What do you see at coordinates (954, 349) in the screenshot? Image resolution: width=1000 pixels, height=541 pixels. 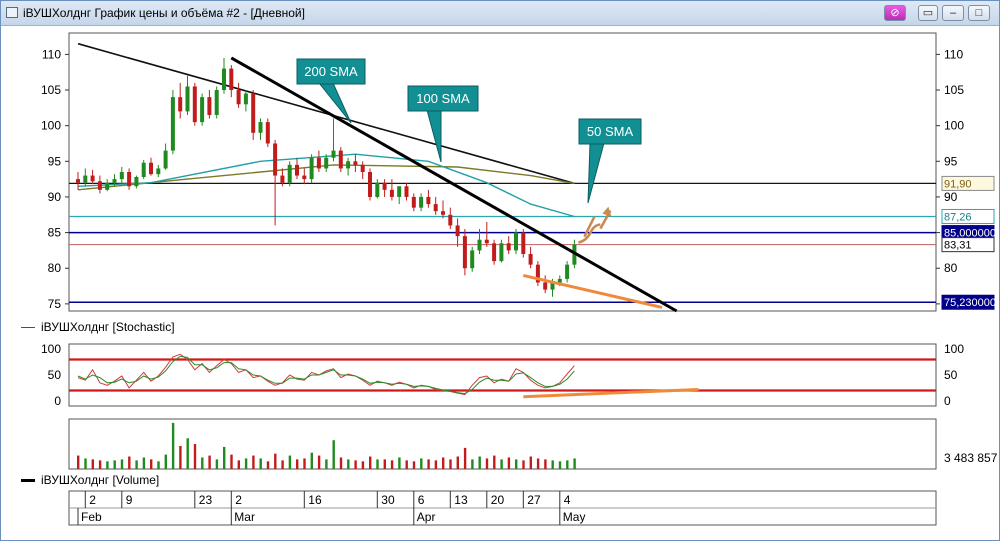 I see `stochastic-tick-label-right: 100` at bounding box center [954, 349].